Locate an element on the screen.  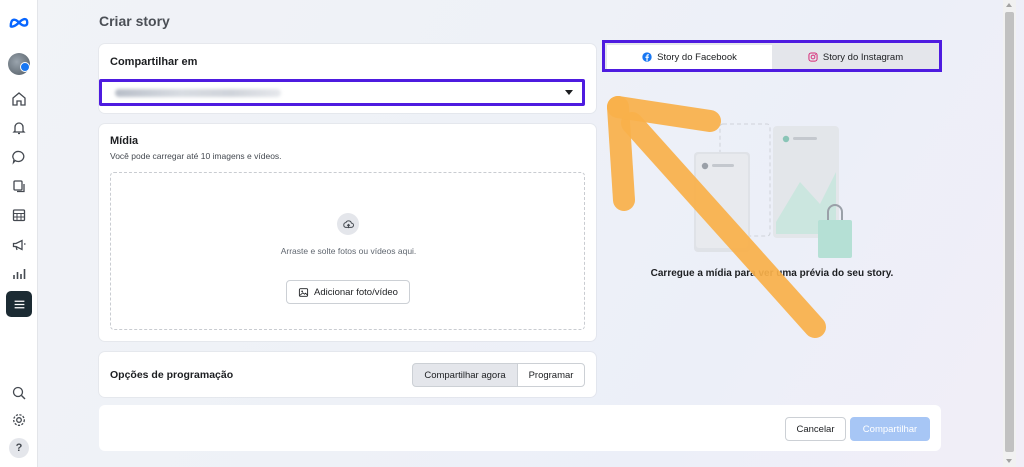
selected-account-value is located at coordinates (198, 93).